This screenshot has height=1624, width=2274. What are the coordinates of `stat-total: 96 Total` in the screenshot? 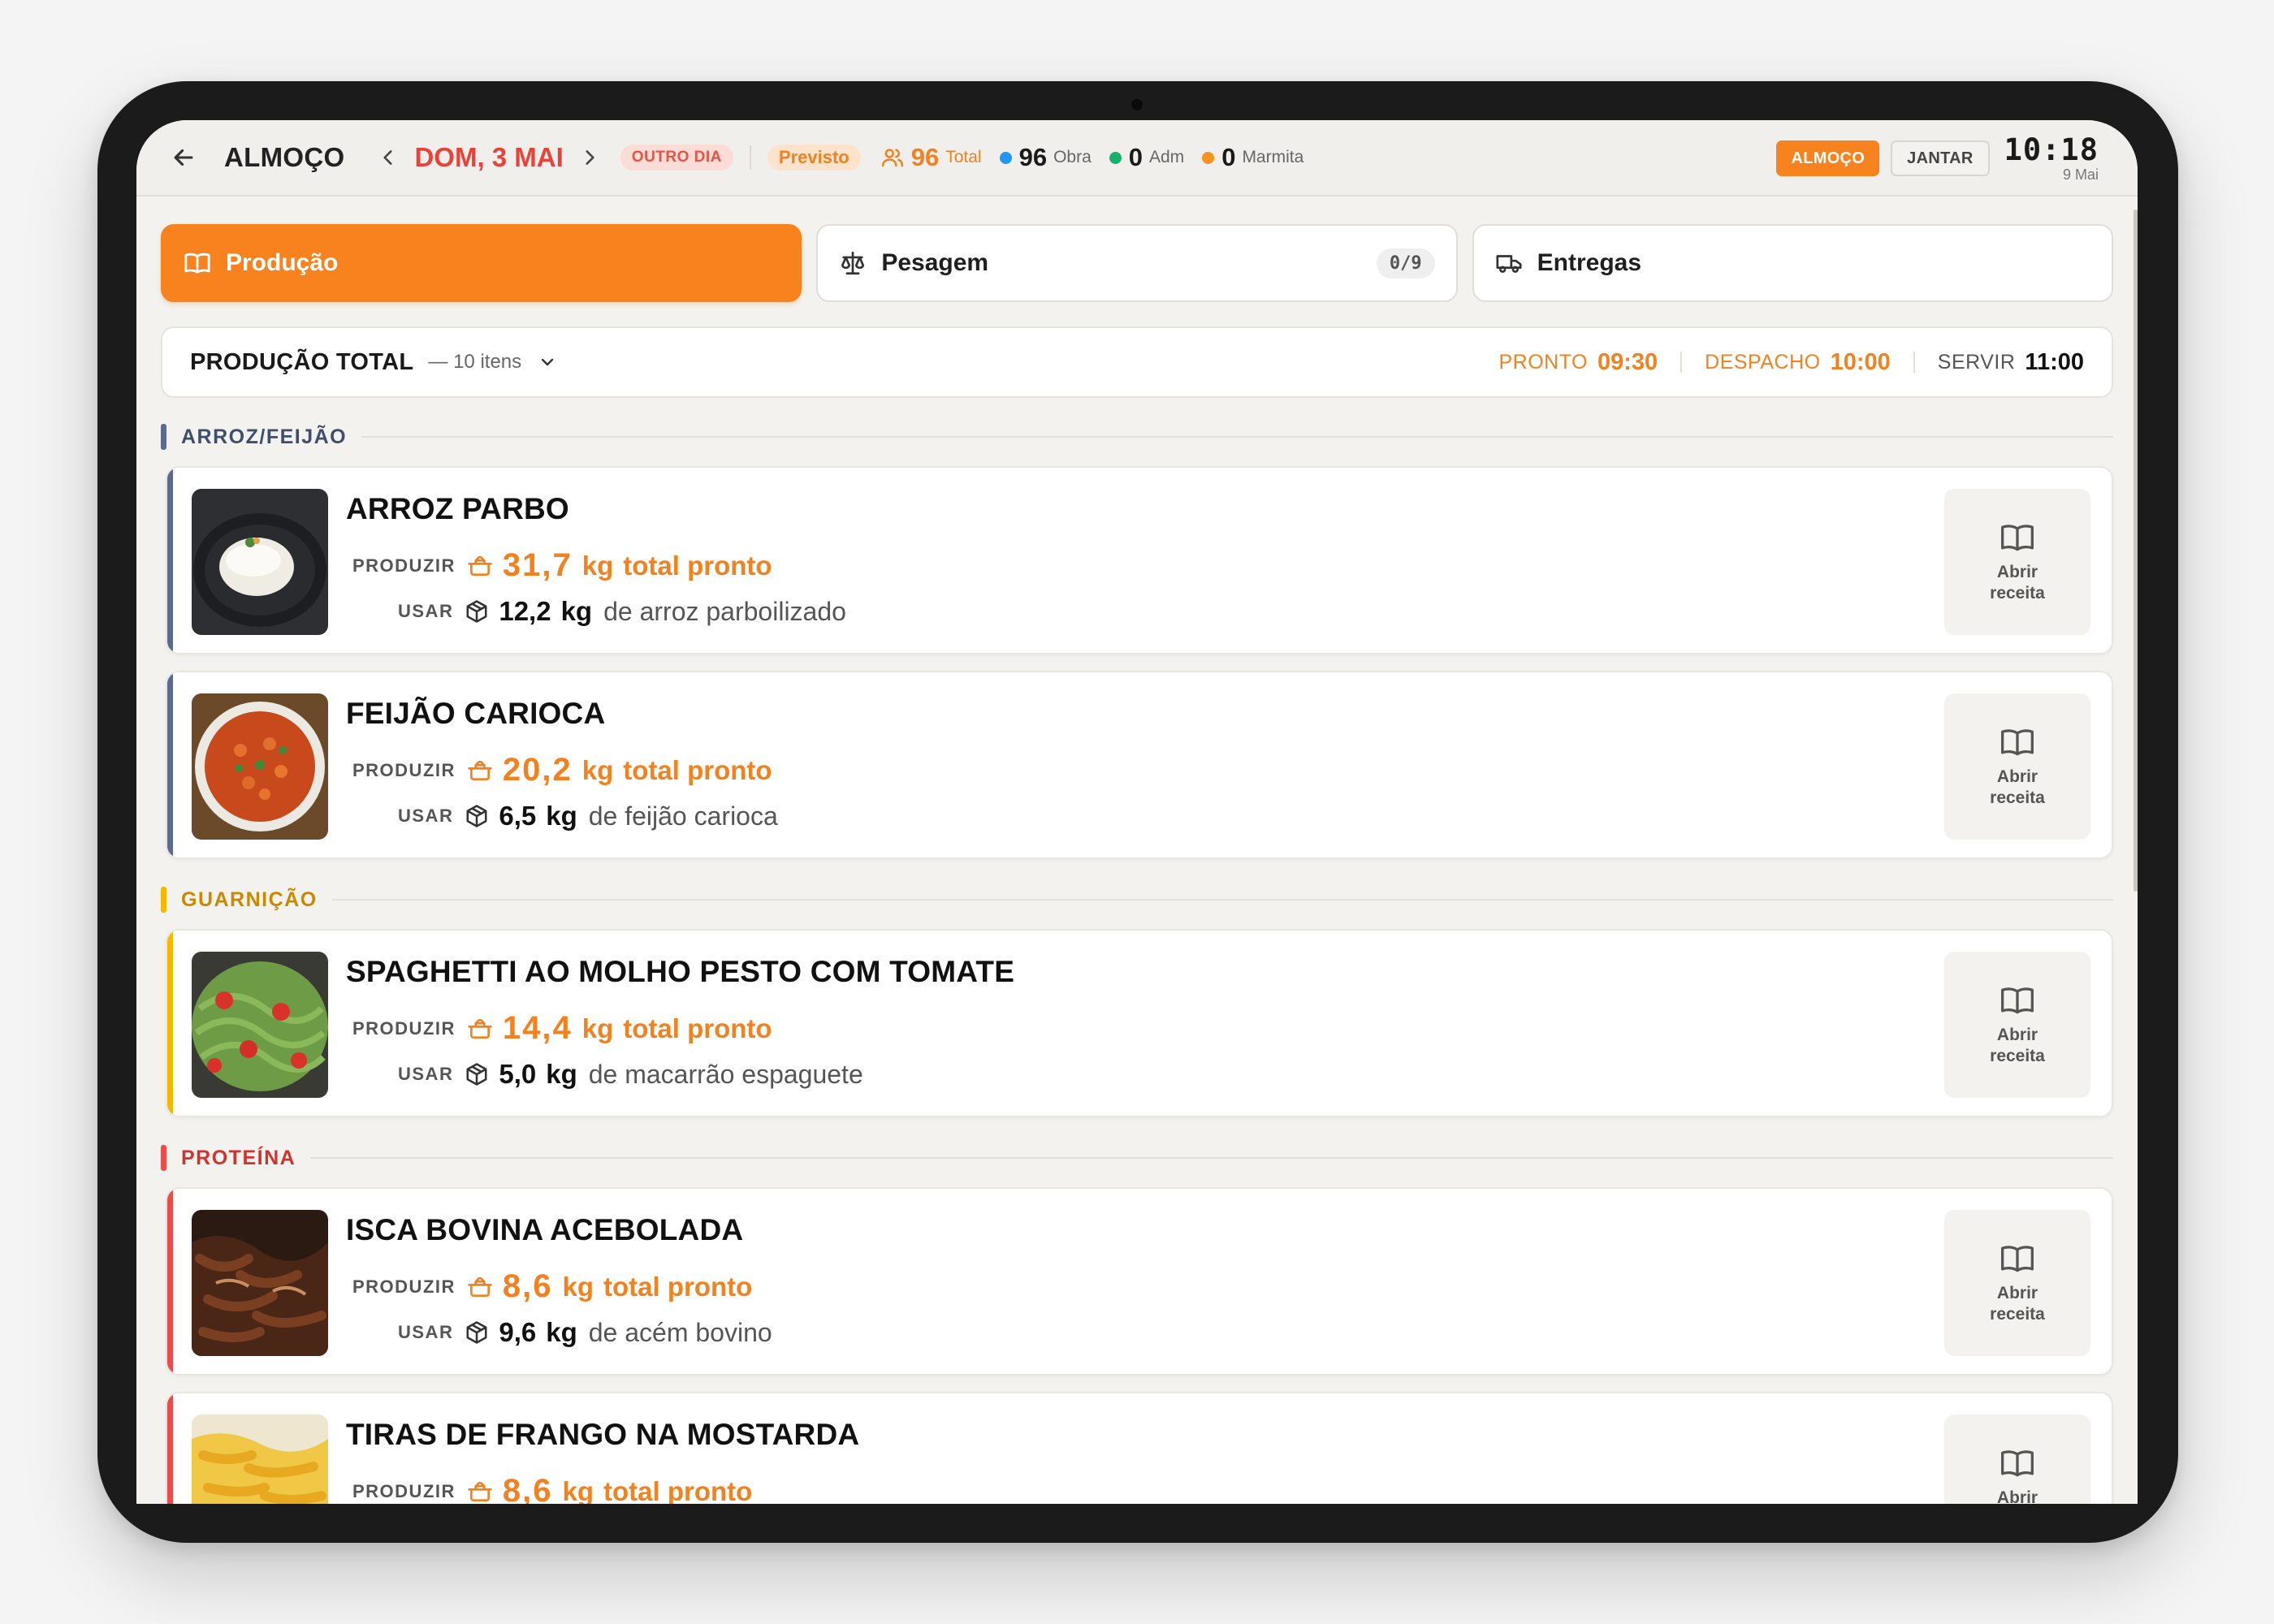 It's located at (931, 158).